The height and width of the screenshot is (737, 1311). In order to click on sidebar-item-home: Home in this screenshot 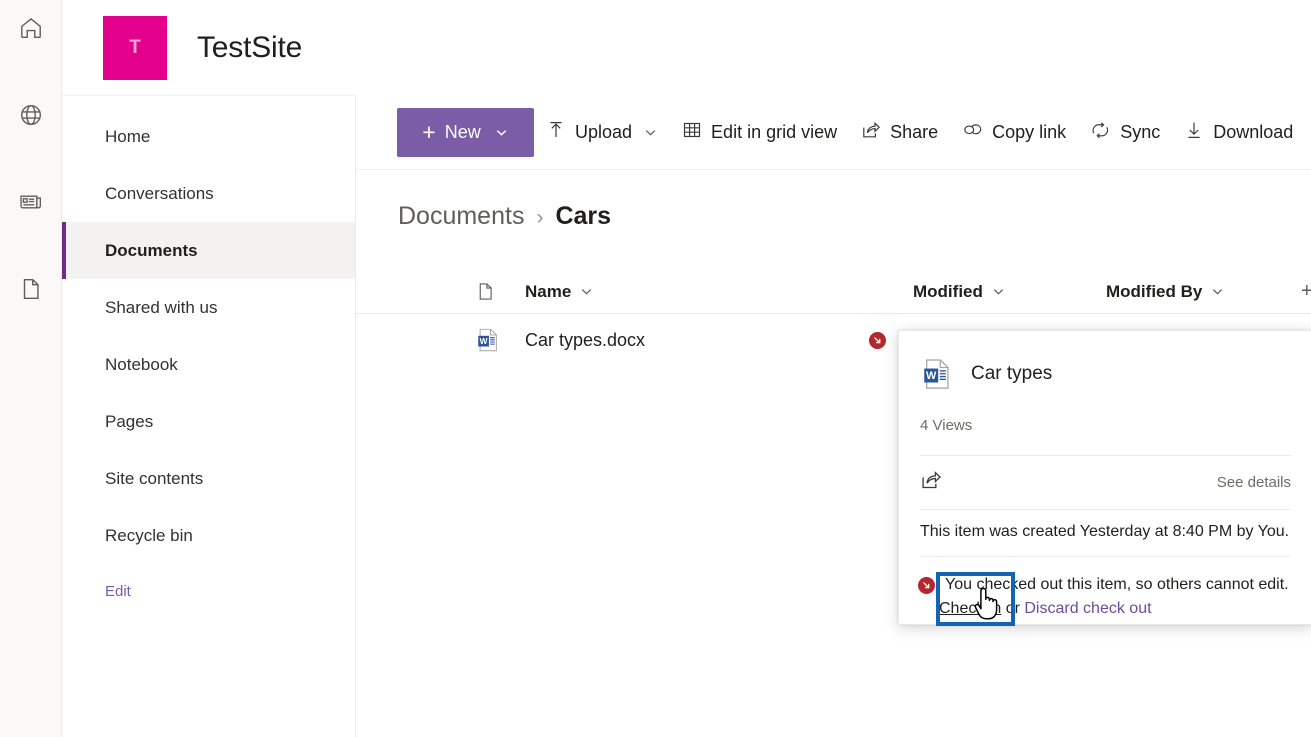, I will do `click(208, 136)`.